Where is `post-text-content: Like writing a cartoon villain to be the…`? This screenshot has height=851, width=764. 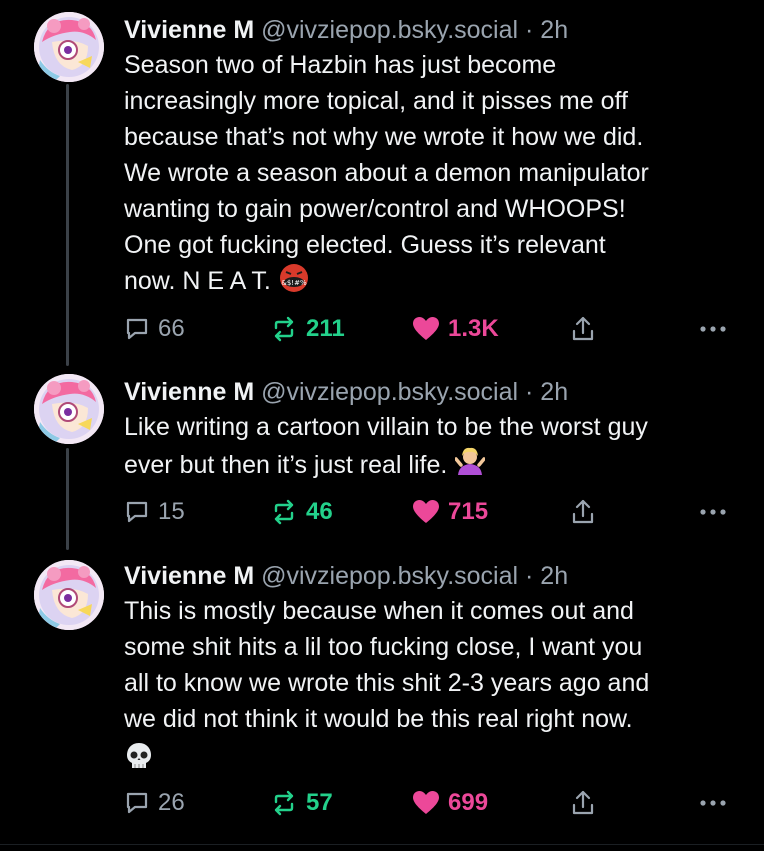
post-text-content: Like writing a cartoon villain to be the… is located at coordinates (386, 446).